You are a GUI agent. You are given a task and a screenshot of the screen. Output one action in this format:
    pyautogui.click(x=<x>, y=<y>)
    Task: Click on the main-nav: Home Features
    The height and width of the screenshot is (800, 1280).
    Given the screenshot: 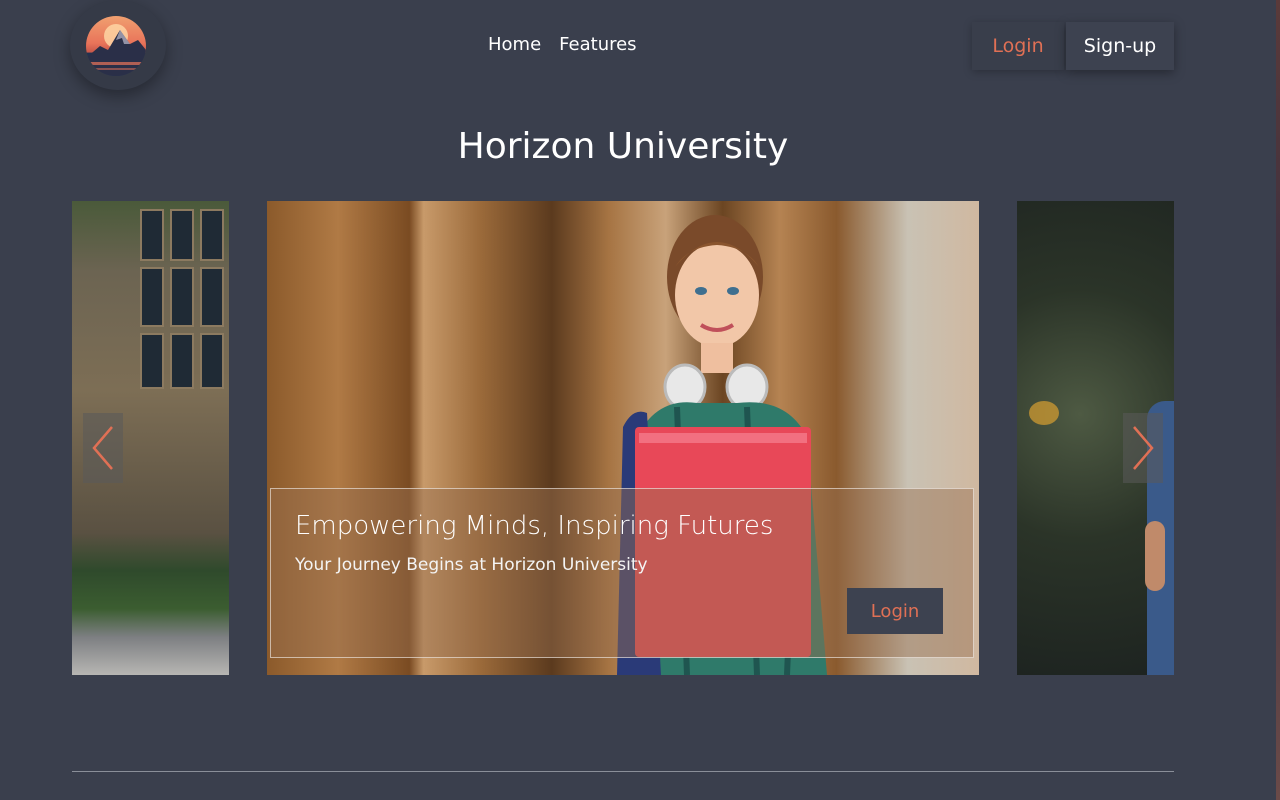 What is the action you would take?
    pyautogui.click(x=562, y=44)
    